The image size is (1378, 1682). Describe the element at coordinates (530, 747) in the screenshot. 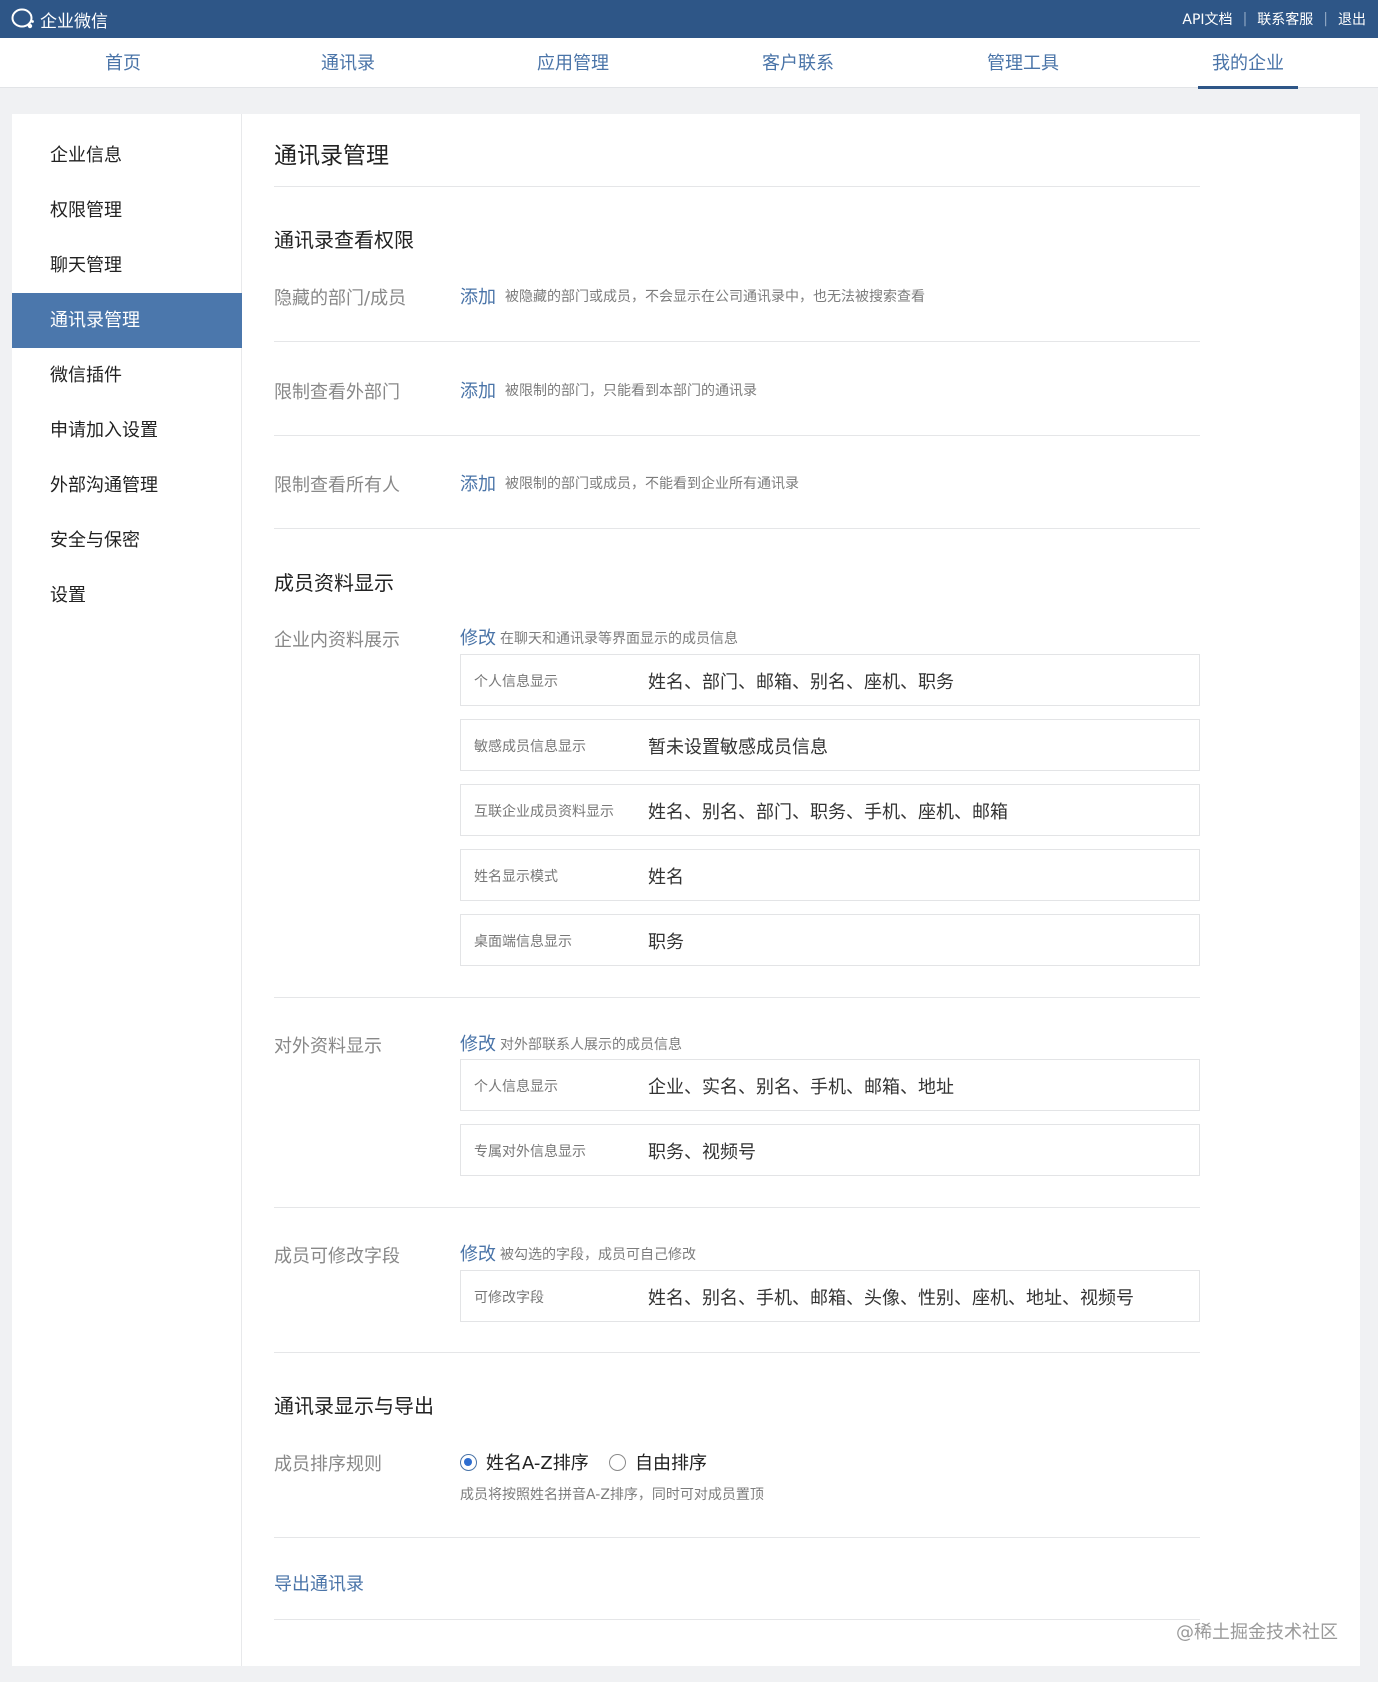

I see `field-label: 敏感成员信息显示` at that location.